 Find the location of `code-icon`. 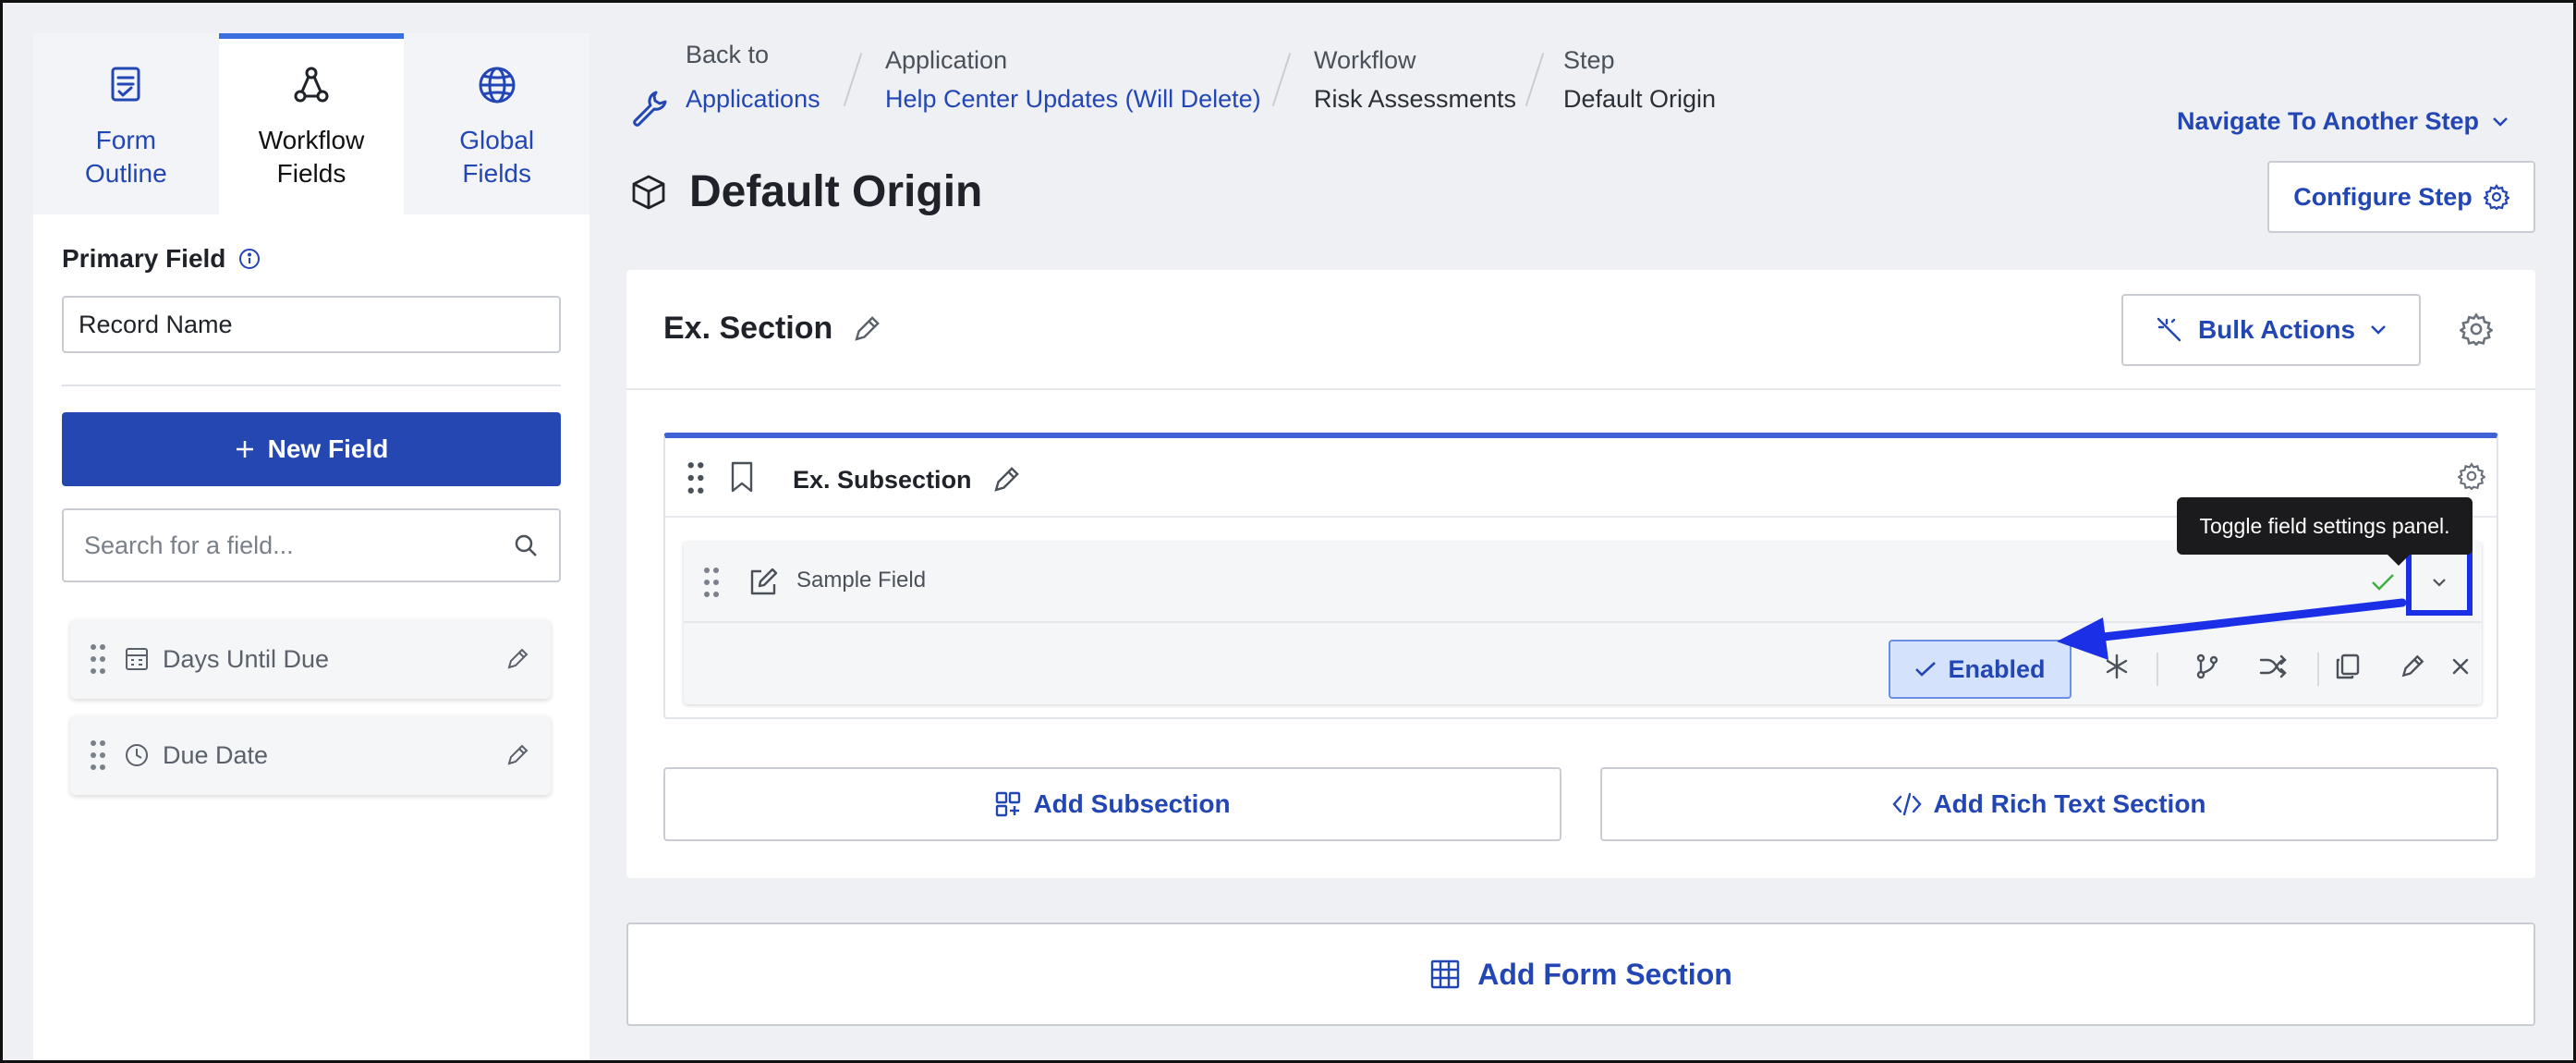

code-icon is located at coordinates (1907, 804).